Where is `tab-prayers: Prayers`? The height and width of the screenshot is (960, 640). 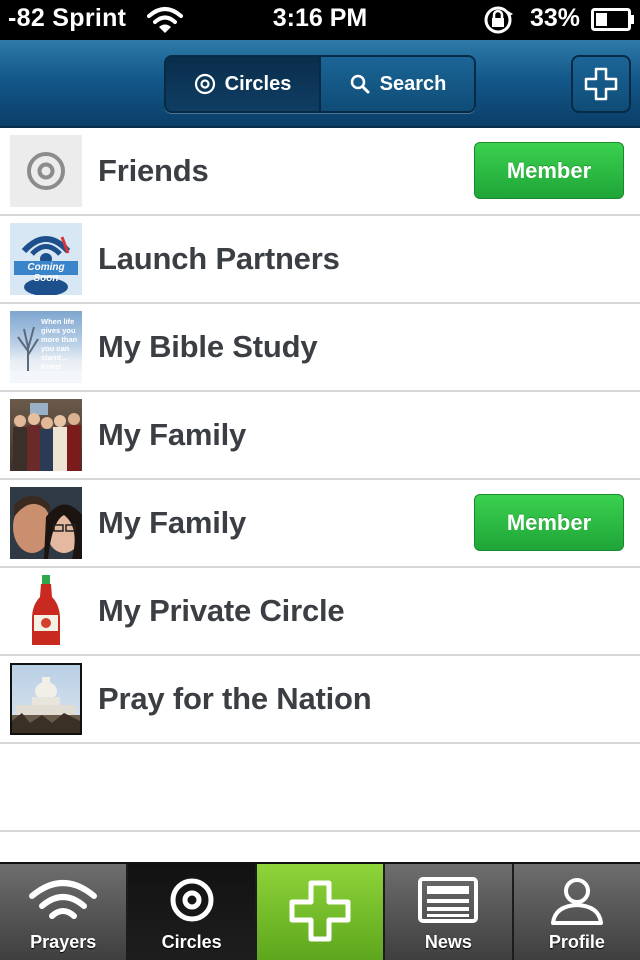 tab-prayers: Prayers is located at coordinates (64, 912).